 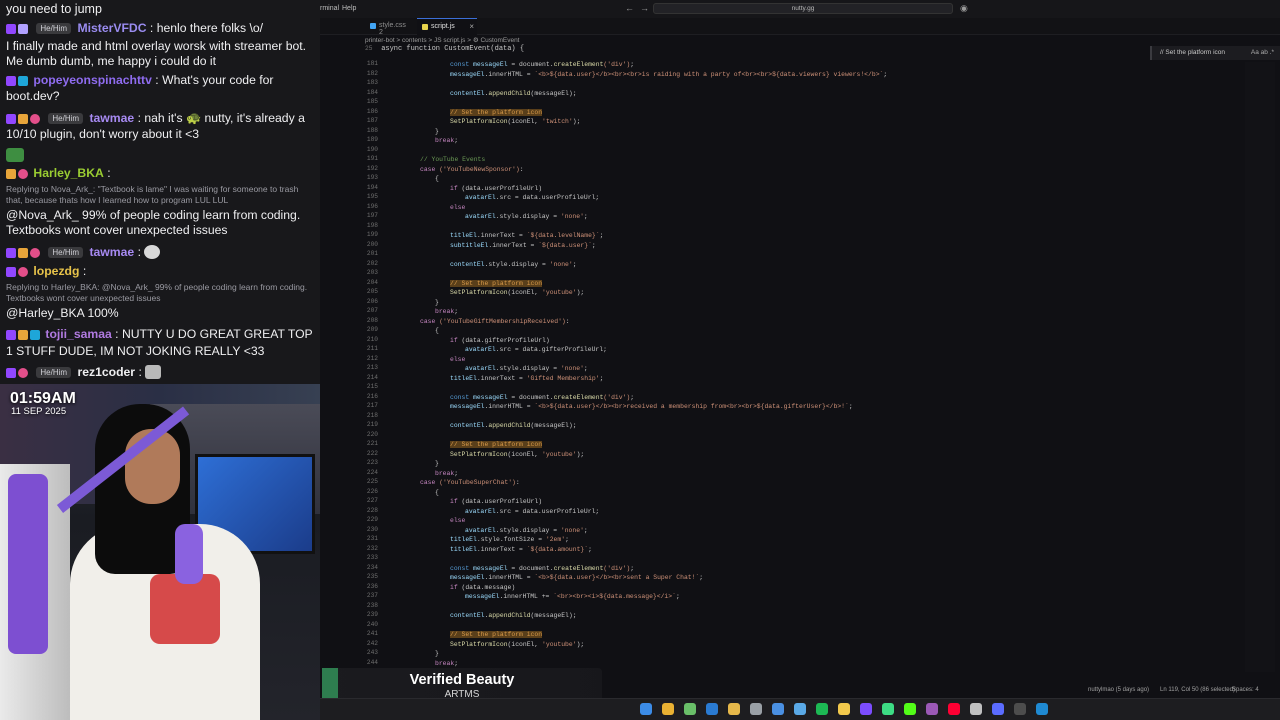 I want to click on cursor-position: Ln 119, Col 50 (86 selected), so click(x=1197, y=690).